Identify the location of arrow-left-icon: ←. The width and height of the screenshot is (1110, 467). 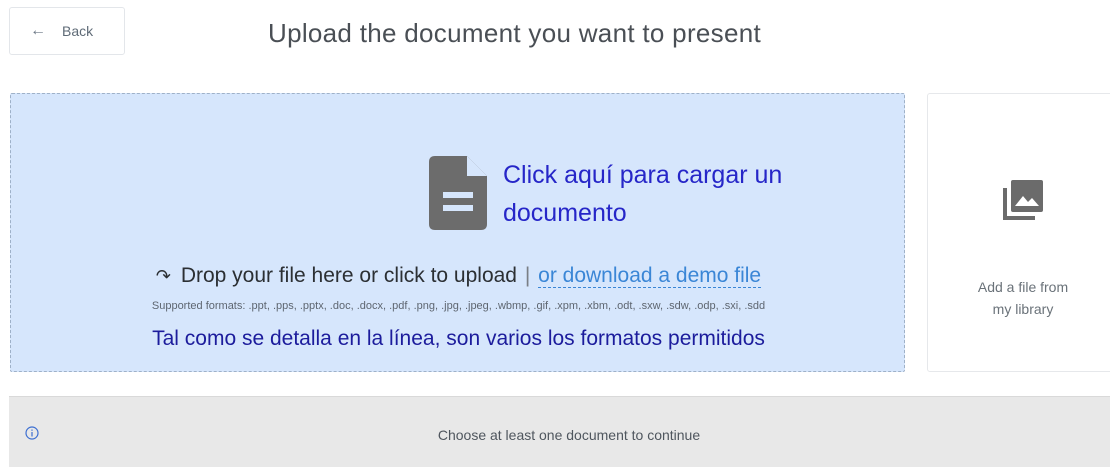
(38, 30).